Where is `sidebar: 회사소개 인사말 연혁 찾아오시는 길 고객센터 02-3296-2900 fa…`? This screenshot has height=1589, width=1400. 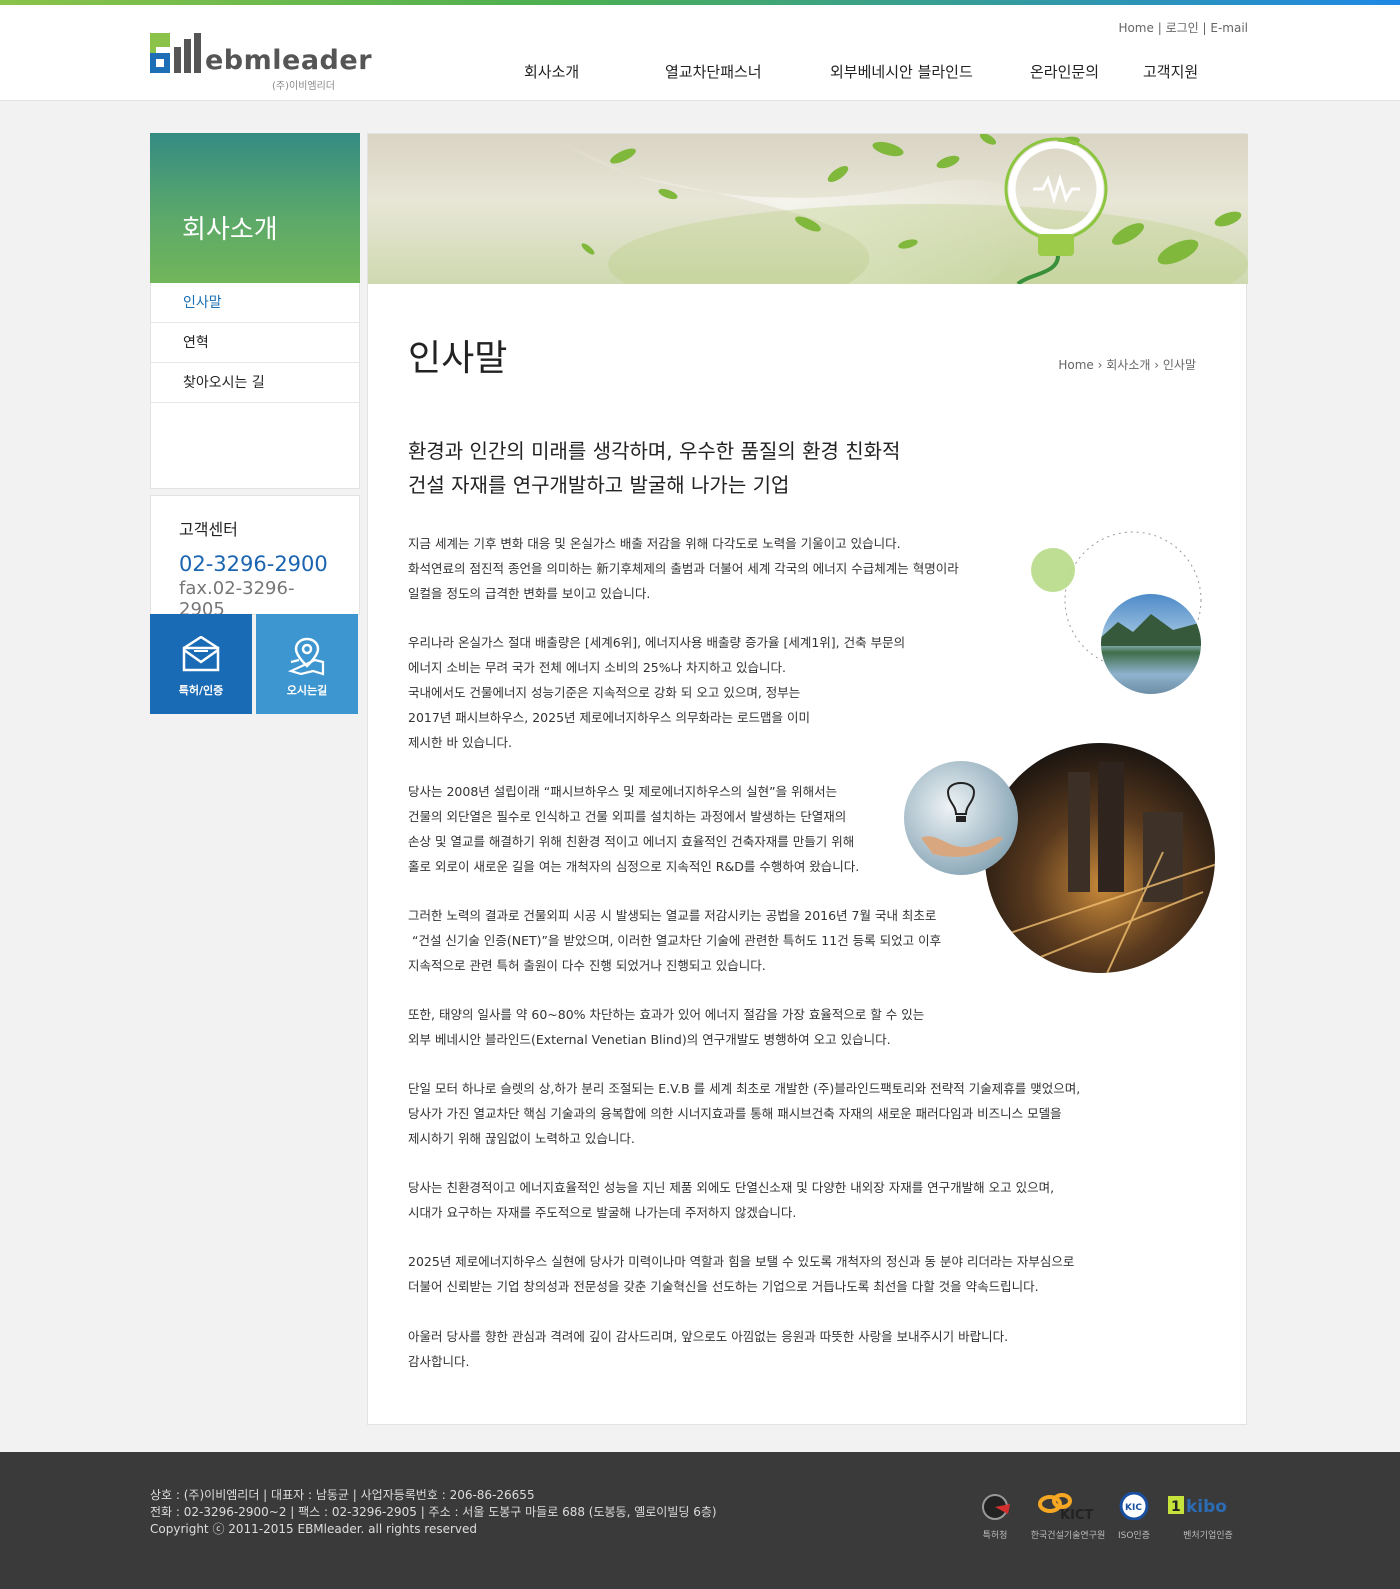 sidebar: 회사소개 인사말 연혁 찾아오시는 길 고객센터 02-3296-2900 fa… is located at coordinates (255, 376).